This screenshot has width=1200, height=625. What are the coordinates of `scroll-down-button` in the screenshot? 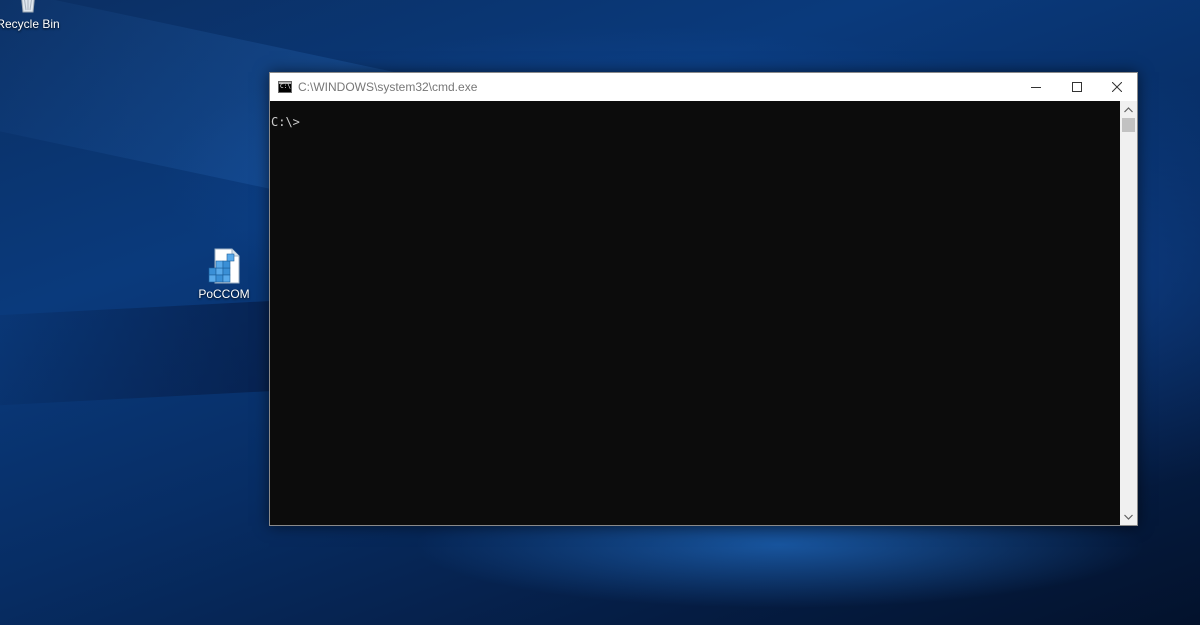 It's located at (1128, 516).